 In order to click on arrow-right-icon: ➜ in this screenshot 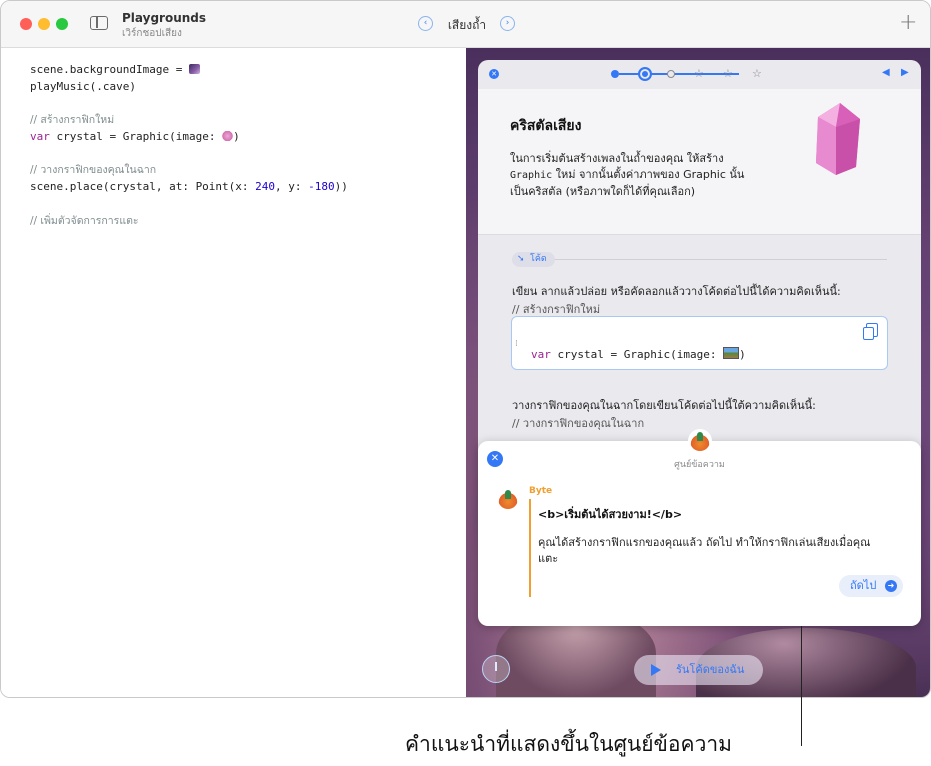, I will do `click(891, 586)`.